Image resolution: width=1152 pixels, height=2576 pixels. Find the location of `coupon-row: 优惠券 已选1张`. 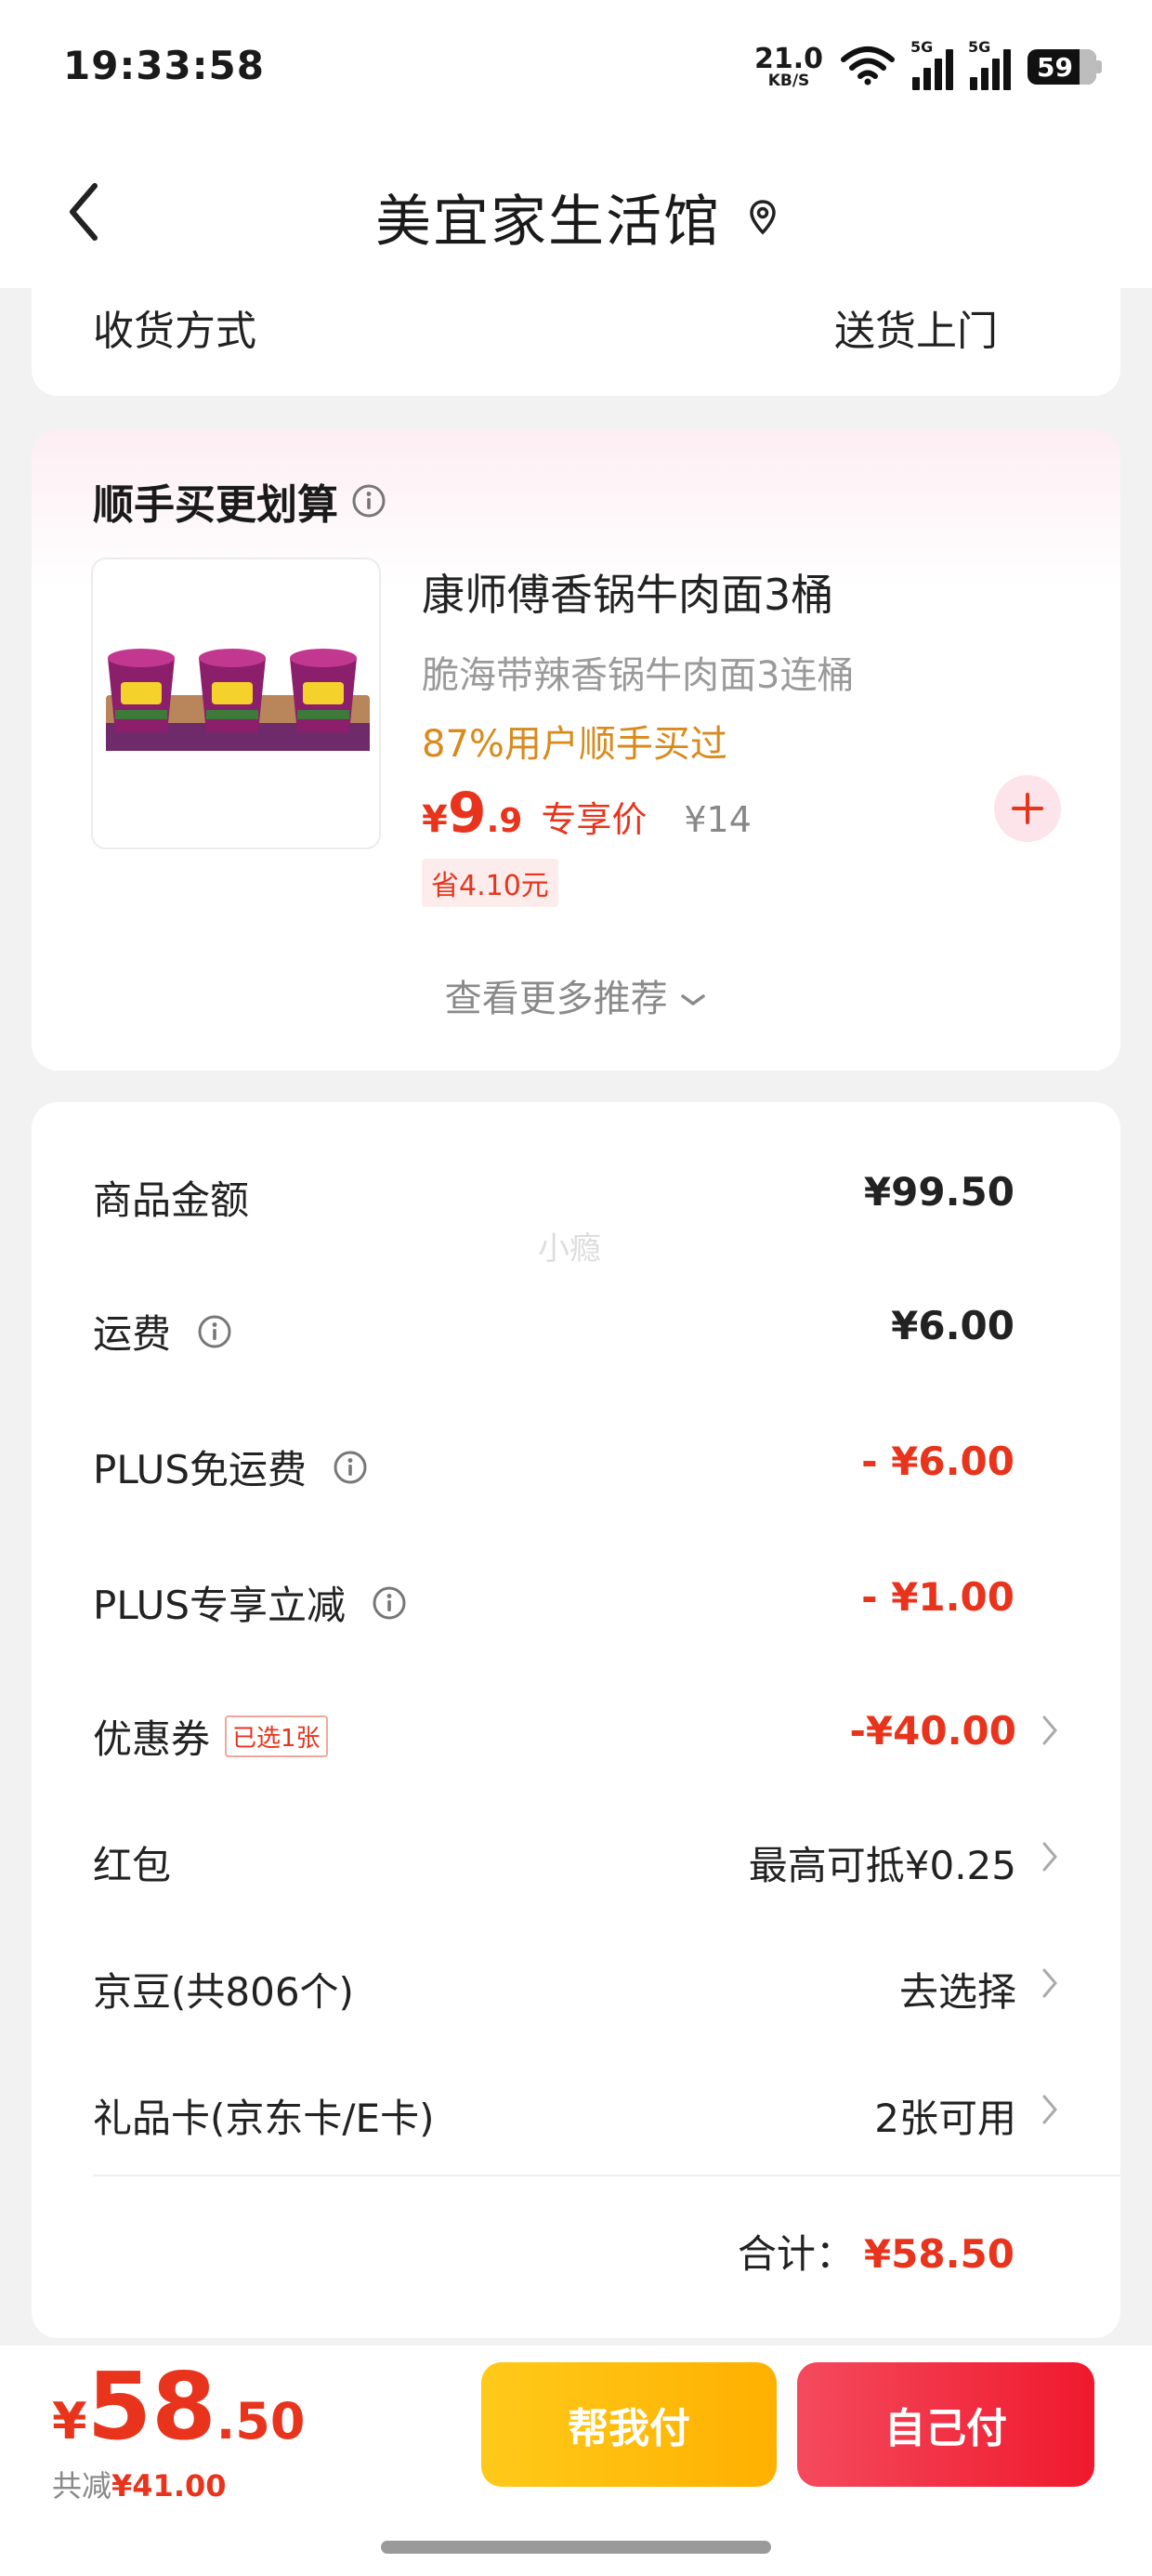

coupon-row: 优惠券 已选1张 is located at coordinates (210, 1736).